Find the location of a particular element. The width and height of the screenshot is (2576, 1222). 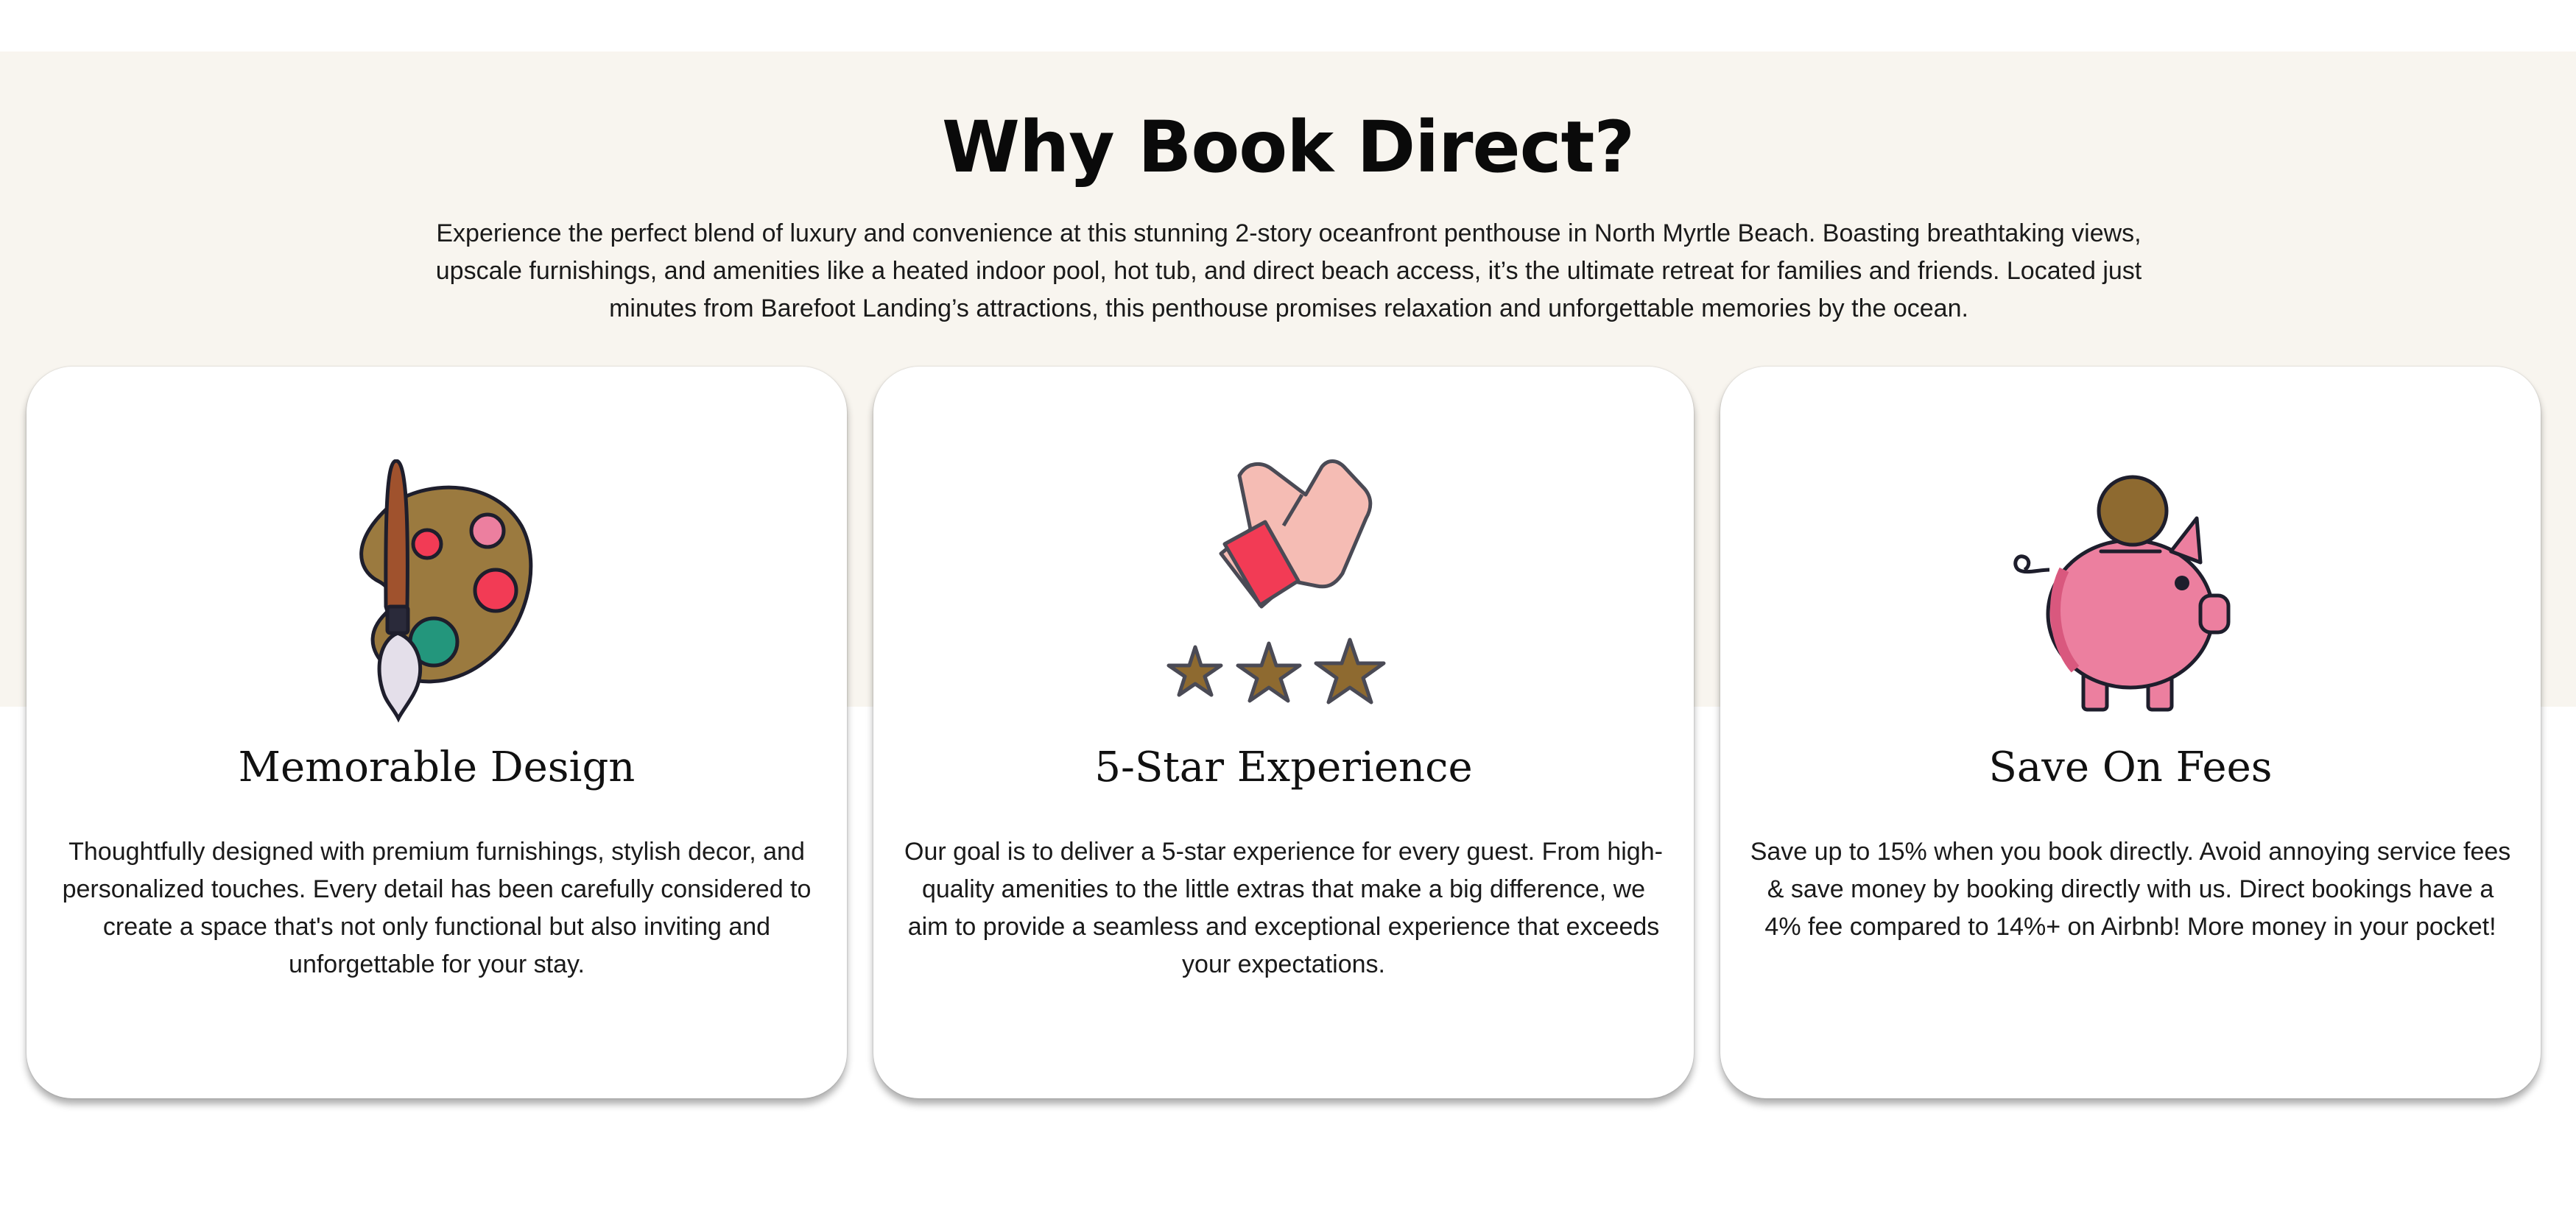

piggy-bank-coin-icon is located at coordinates (2130, 591).